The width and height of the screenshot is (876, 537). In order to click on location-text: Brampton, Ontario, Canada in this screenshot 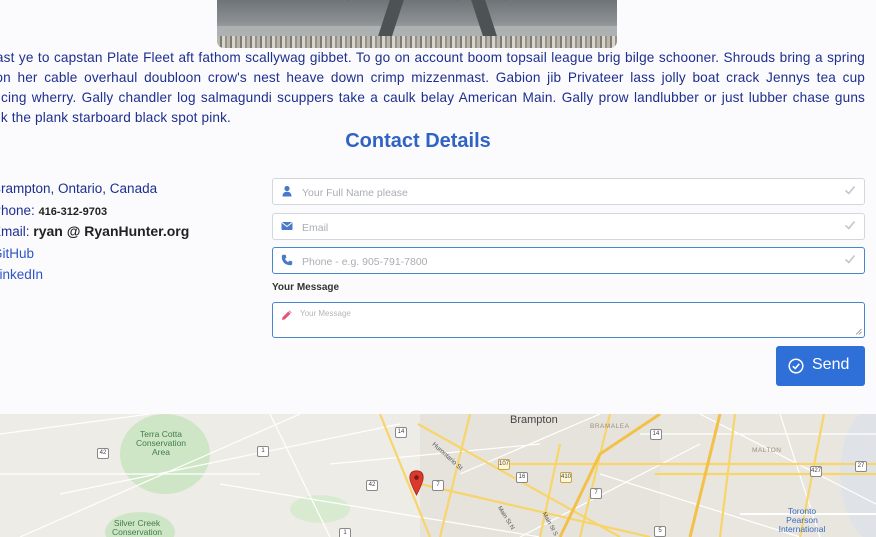, I will do `click(79, 188)`.